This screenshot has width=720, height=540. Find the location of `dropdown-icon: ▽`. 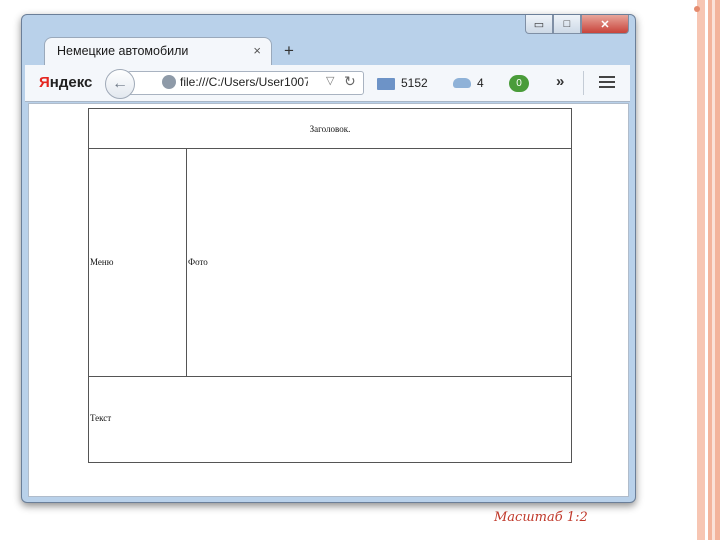

dropdown-icon: ▽ is located at coordinates (330, 80).